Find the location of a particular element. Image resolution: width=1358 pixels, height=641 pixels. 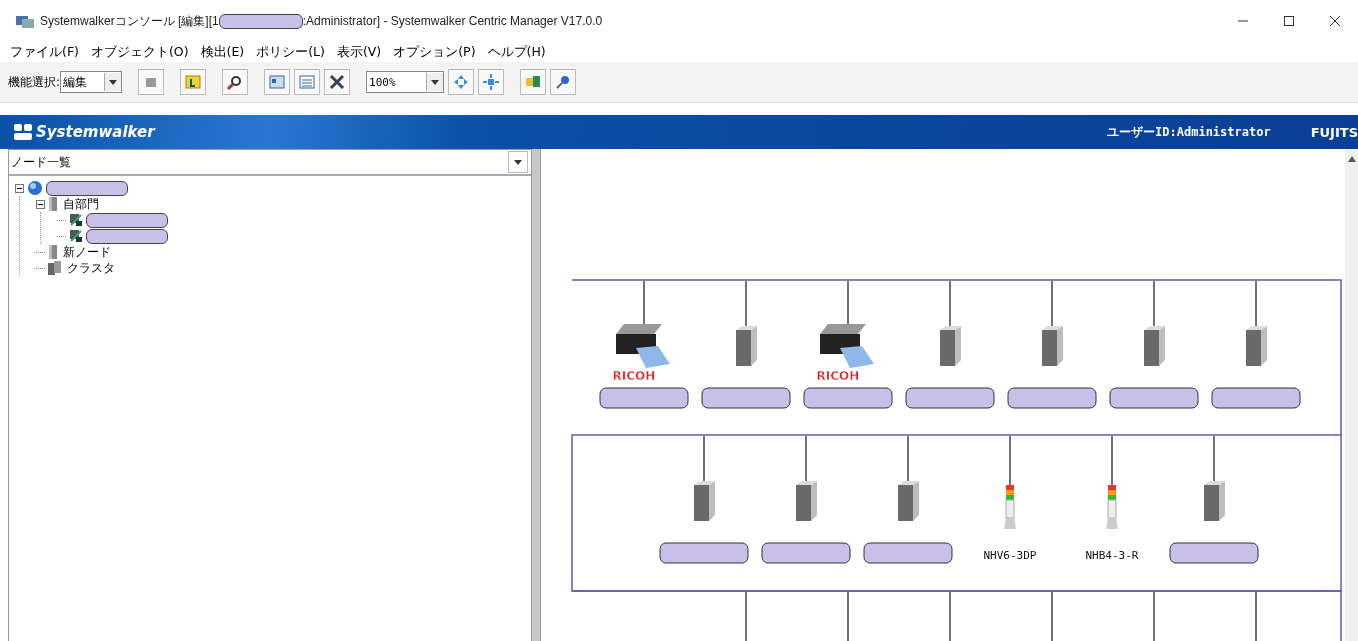

expand-arrows-button is located at coordinates (461, 82).